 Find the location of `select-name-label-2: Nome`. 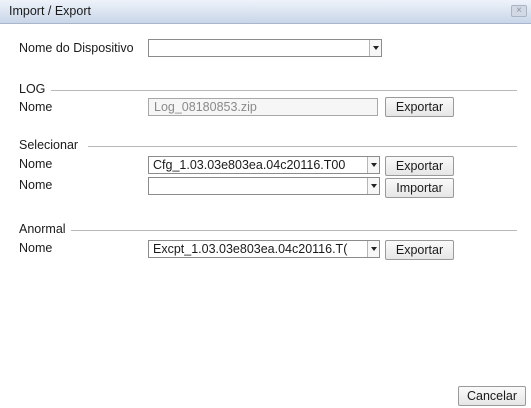

select-name-label-2: Nome is located at coordinates (36, 185).